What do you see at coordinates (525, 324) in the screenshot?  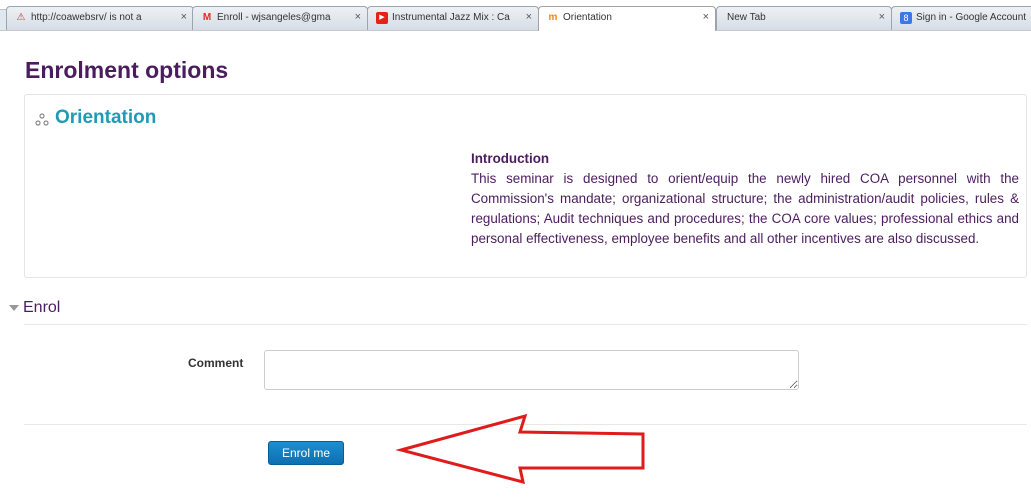 I see `divider` at bounding box center [525, 324].